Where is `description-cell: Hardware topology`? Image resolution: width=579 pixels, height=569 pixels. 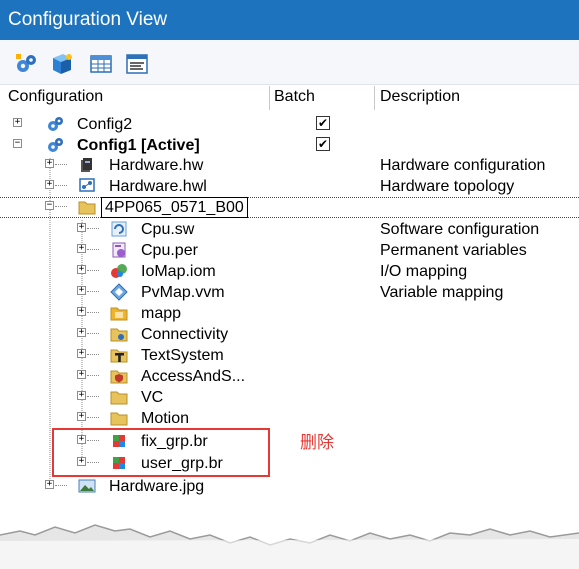 description-cell: Hardware topology is located at coordinates (447, 186).